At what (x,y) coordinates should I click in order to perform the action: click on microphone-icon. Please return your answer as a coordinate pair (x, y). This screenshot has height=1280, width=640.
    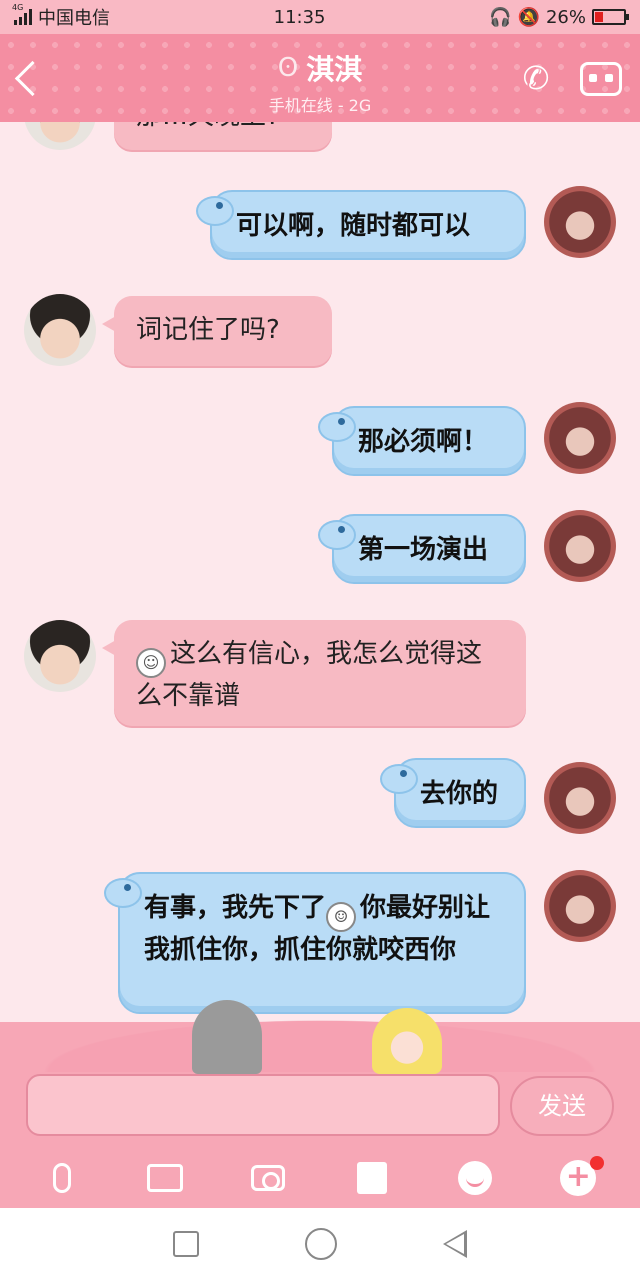
    Looking at the image, I should click on (61, 1178).